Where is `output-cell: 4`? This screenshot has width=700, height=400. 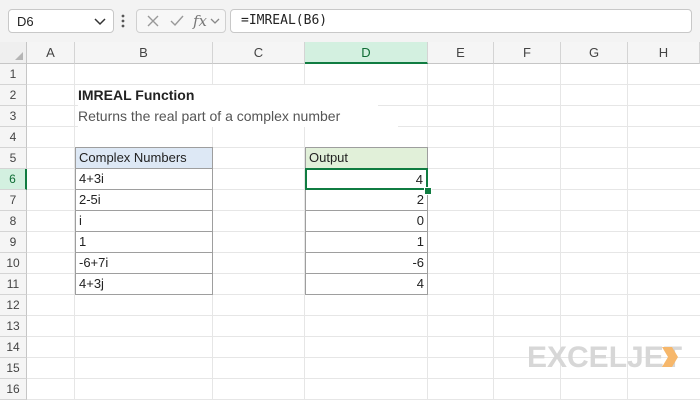 output-cell: 4 is located at coordinates (366, 284).